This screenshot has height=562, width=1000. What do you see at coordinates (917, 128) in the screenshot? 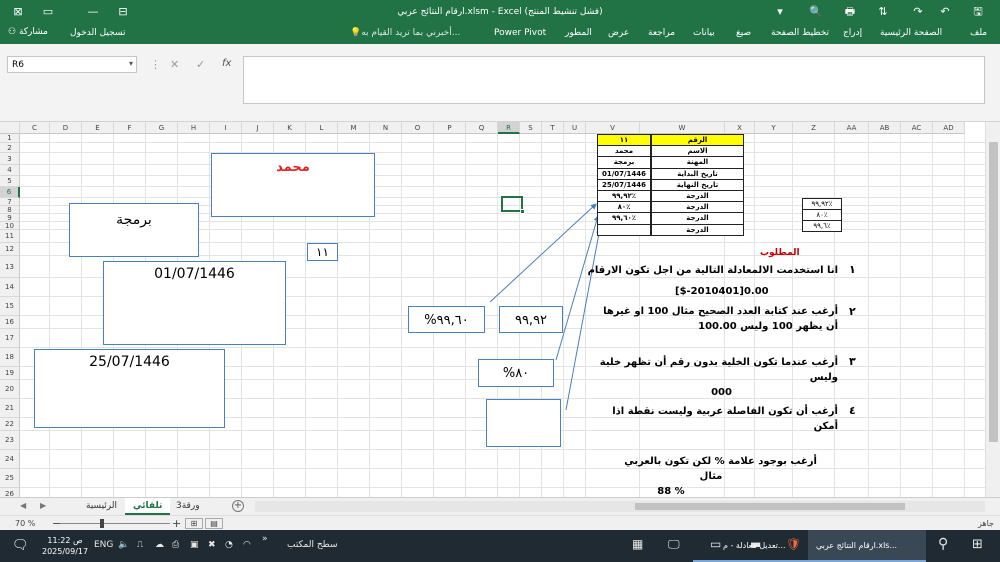
I see `column-header-AC: AC` at bounding box center [917, 128].